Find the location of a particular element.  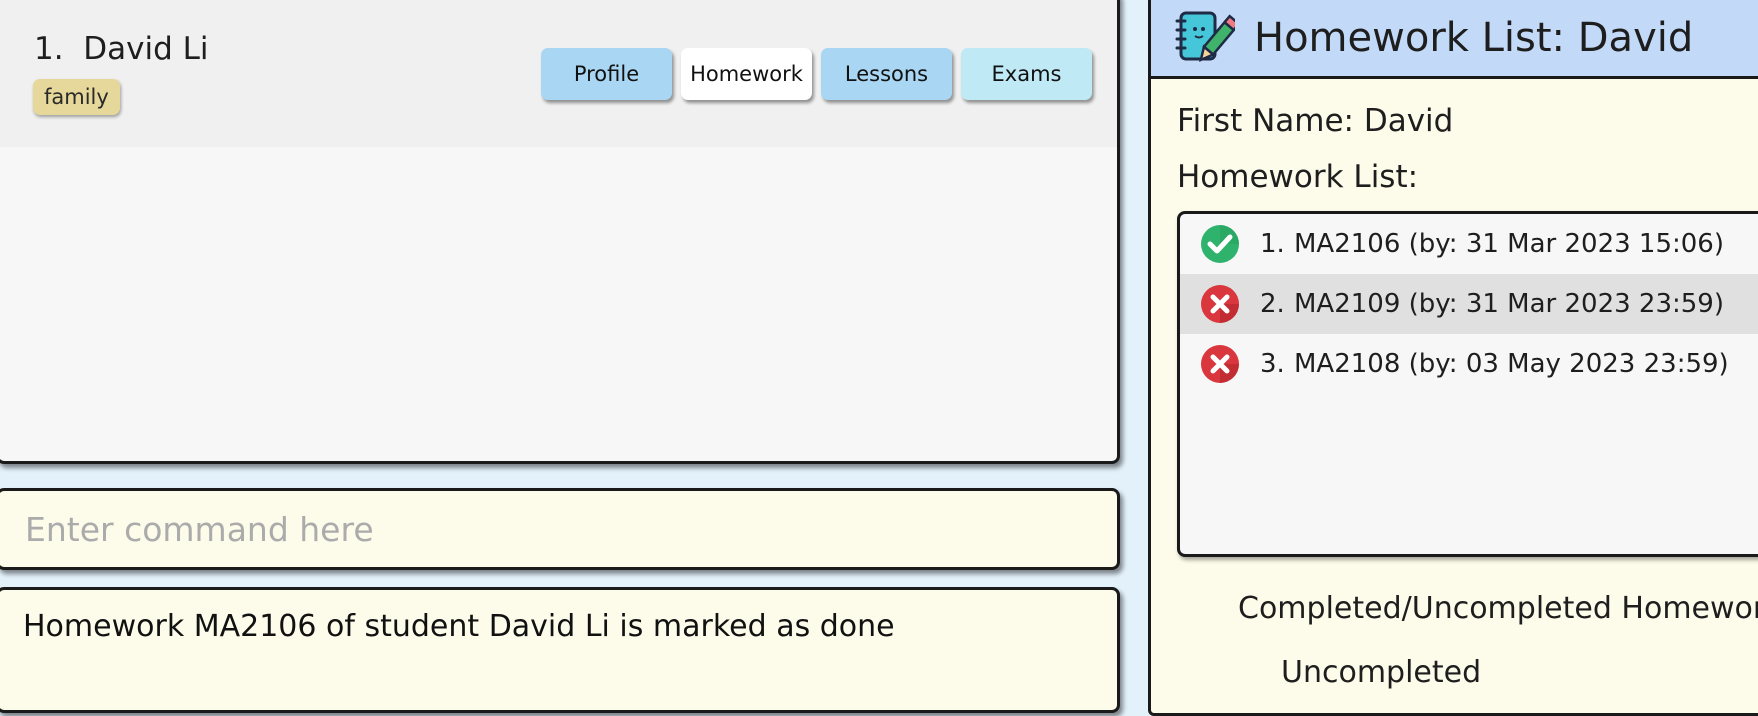

homework-item-3: 3. MA2108 (by: 03 May 2023 23:59) is located at coordinates (1469, 364).